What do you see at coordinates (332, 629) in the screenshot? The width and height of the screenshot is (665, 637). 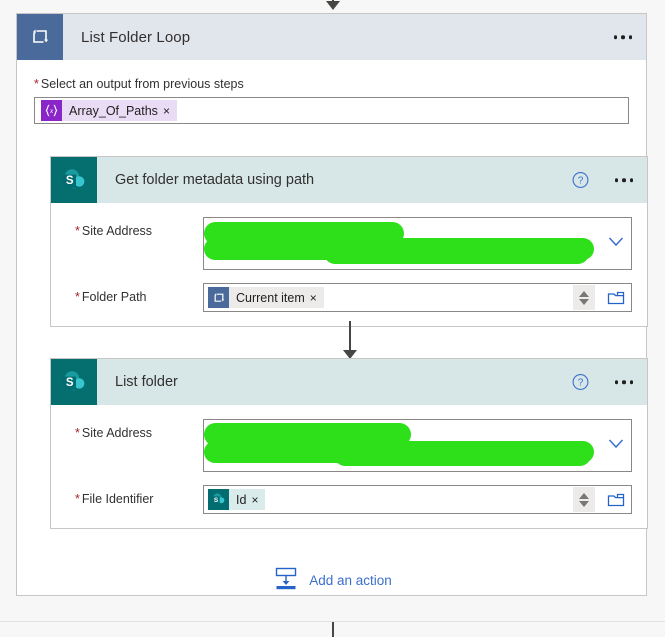 I see `connector-arrow-bottom` at bounding box center [332, 629].